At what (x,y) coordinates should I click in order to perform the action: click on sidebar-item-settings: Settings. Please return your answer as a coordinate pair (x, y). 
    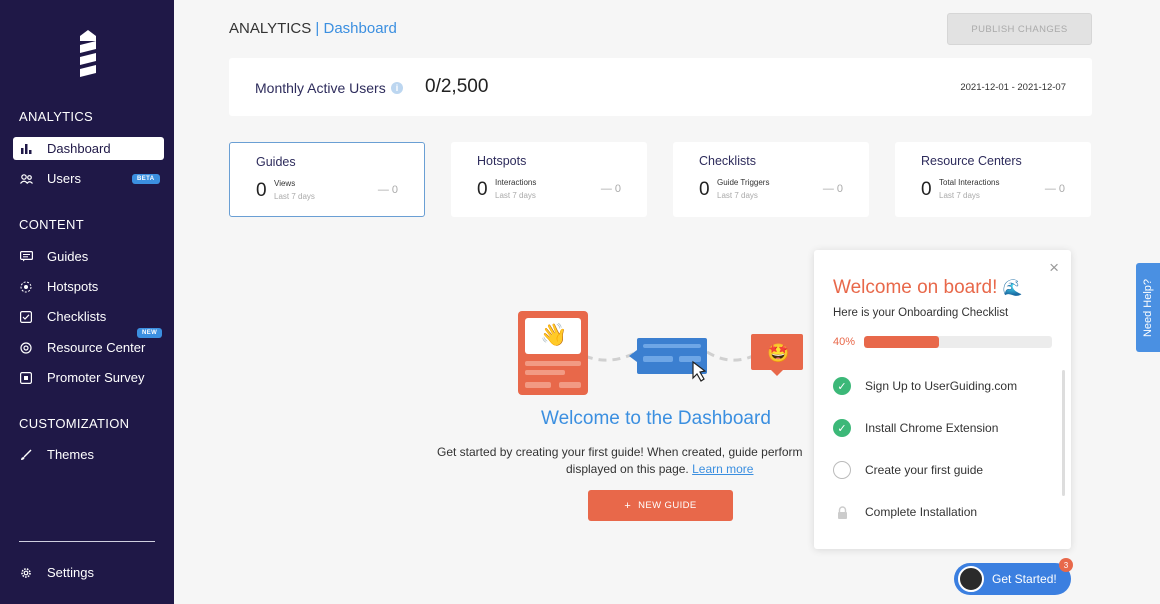
    Looking at the image, I should click on (88, 572).